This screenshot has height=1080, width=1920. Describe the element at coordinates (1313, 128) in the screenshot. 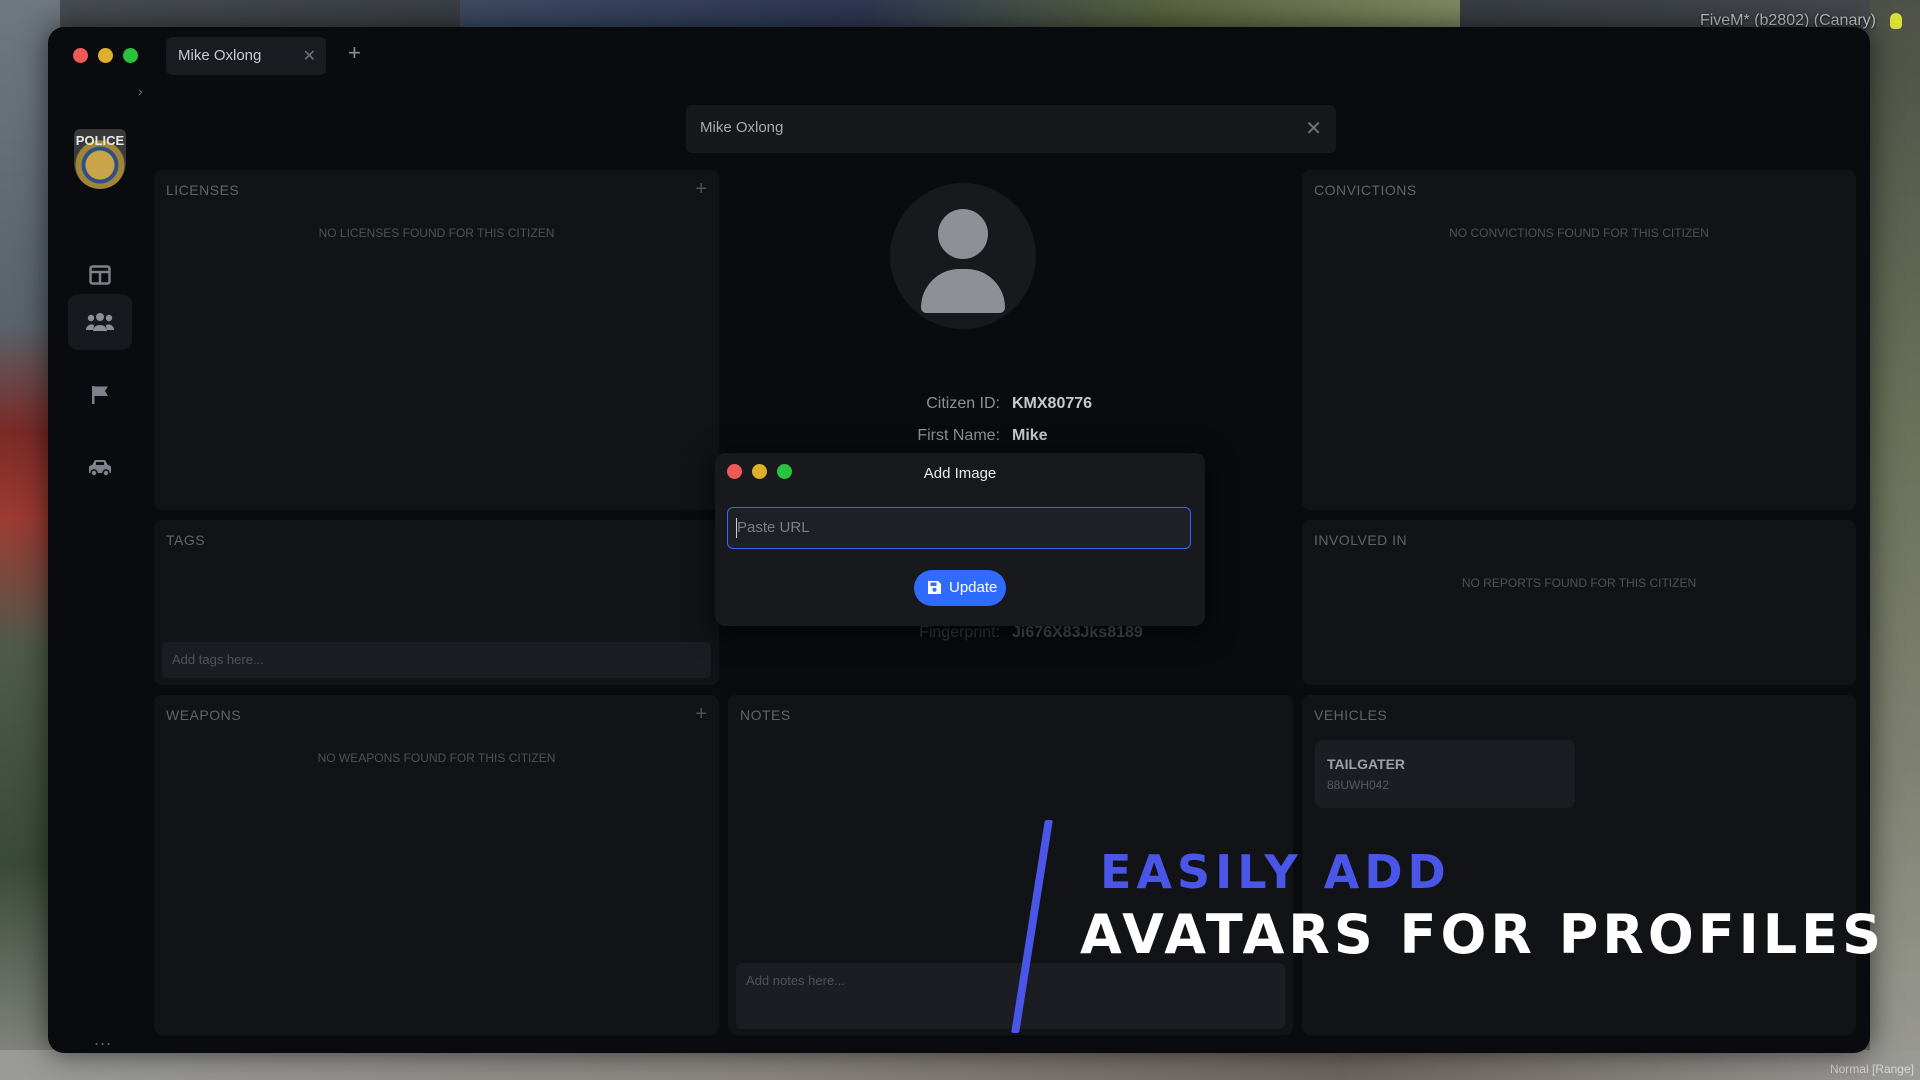

I see `clear-search-icon: ✕` at that location.